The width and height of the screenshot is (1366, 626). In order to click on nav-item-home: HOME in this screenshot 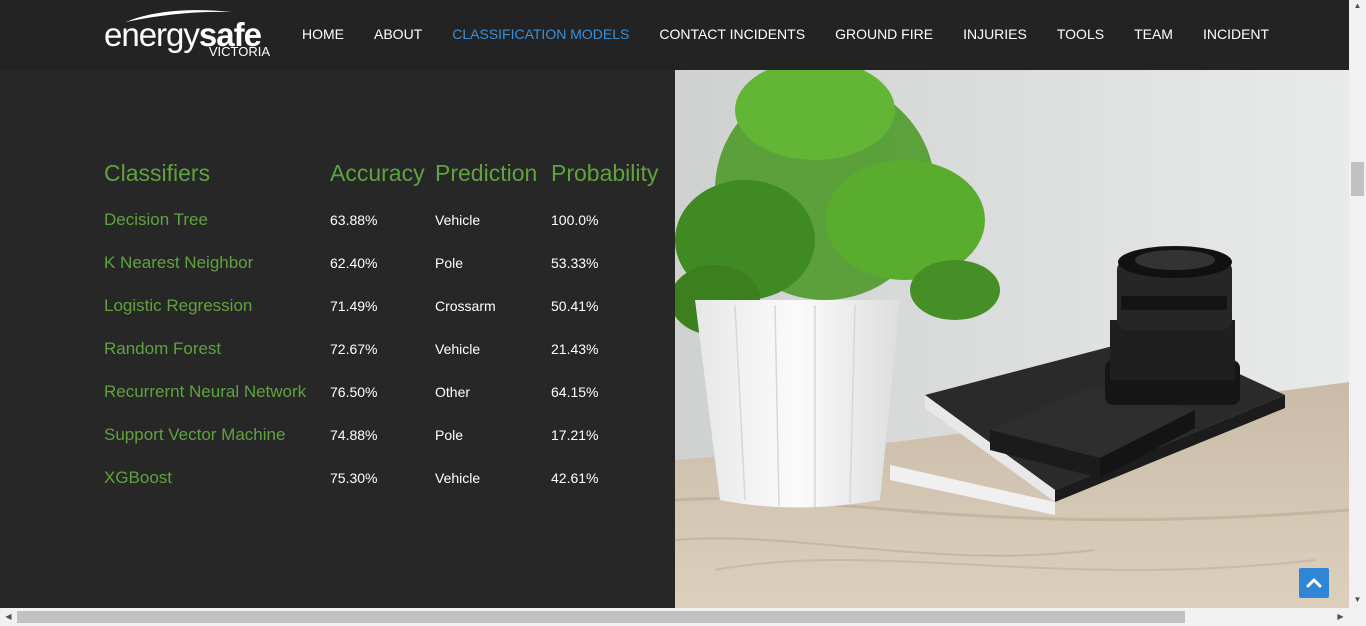, I will do `click(323, 34)`.